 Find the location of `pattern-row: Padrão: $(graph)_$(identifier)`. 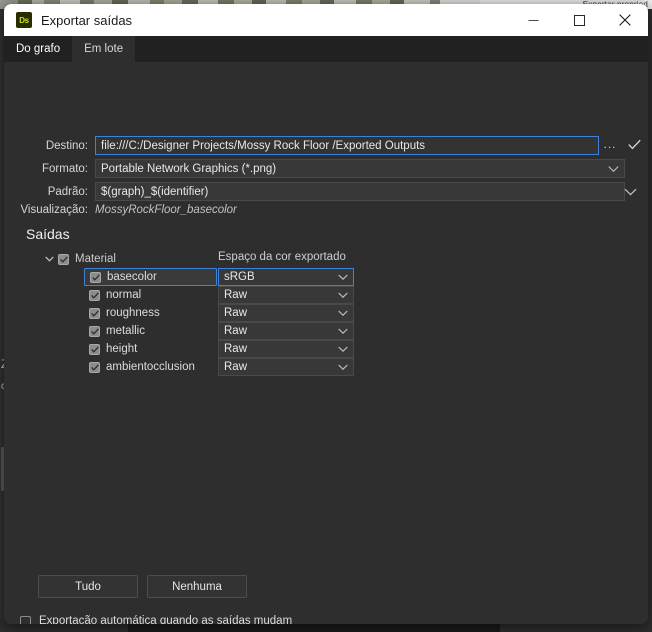

pattern-row: Padrão: $(graph)_$(identifier) is located at coordinates (324, 191).